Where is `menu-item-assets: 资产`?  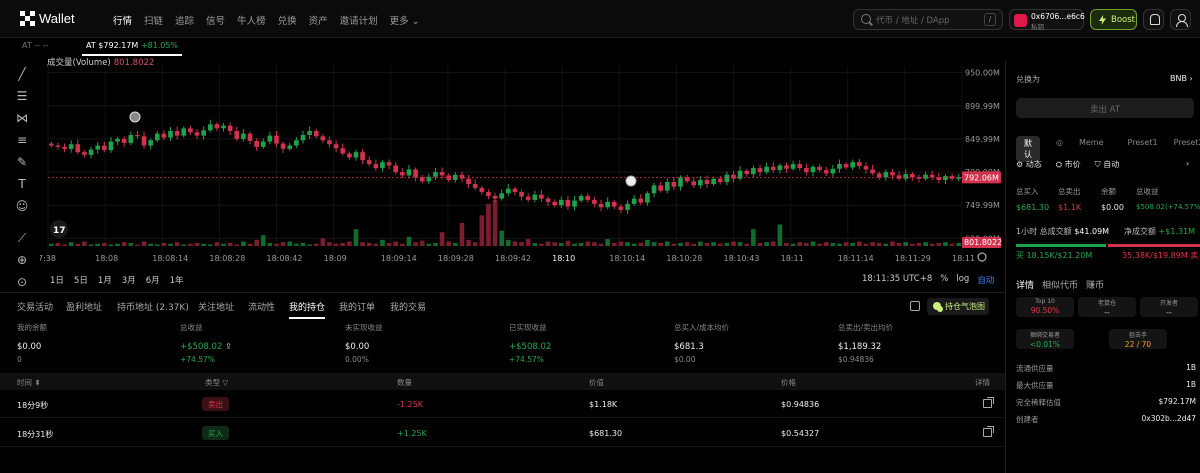
menu-item-assets: 资产 is located at coordinates (318, 20).